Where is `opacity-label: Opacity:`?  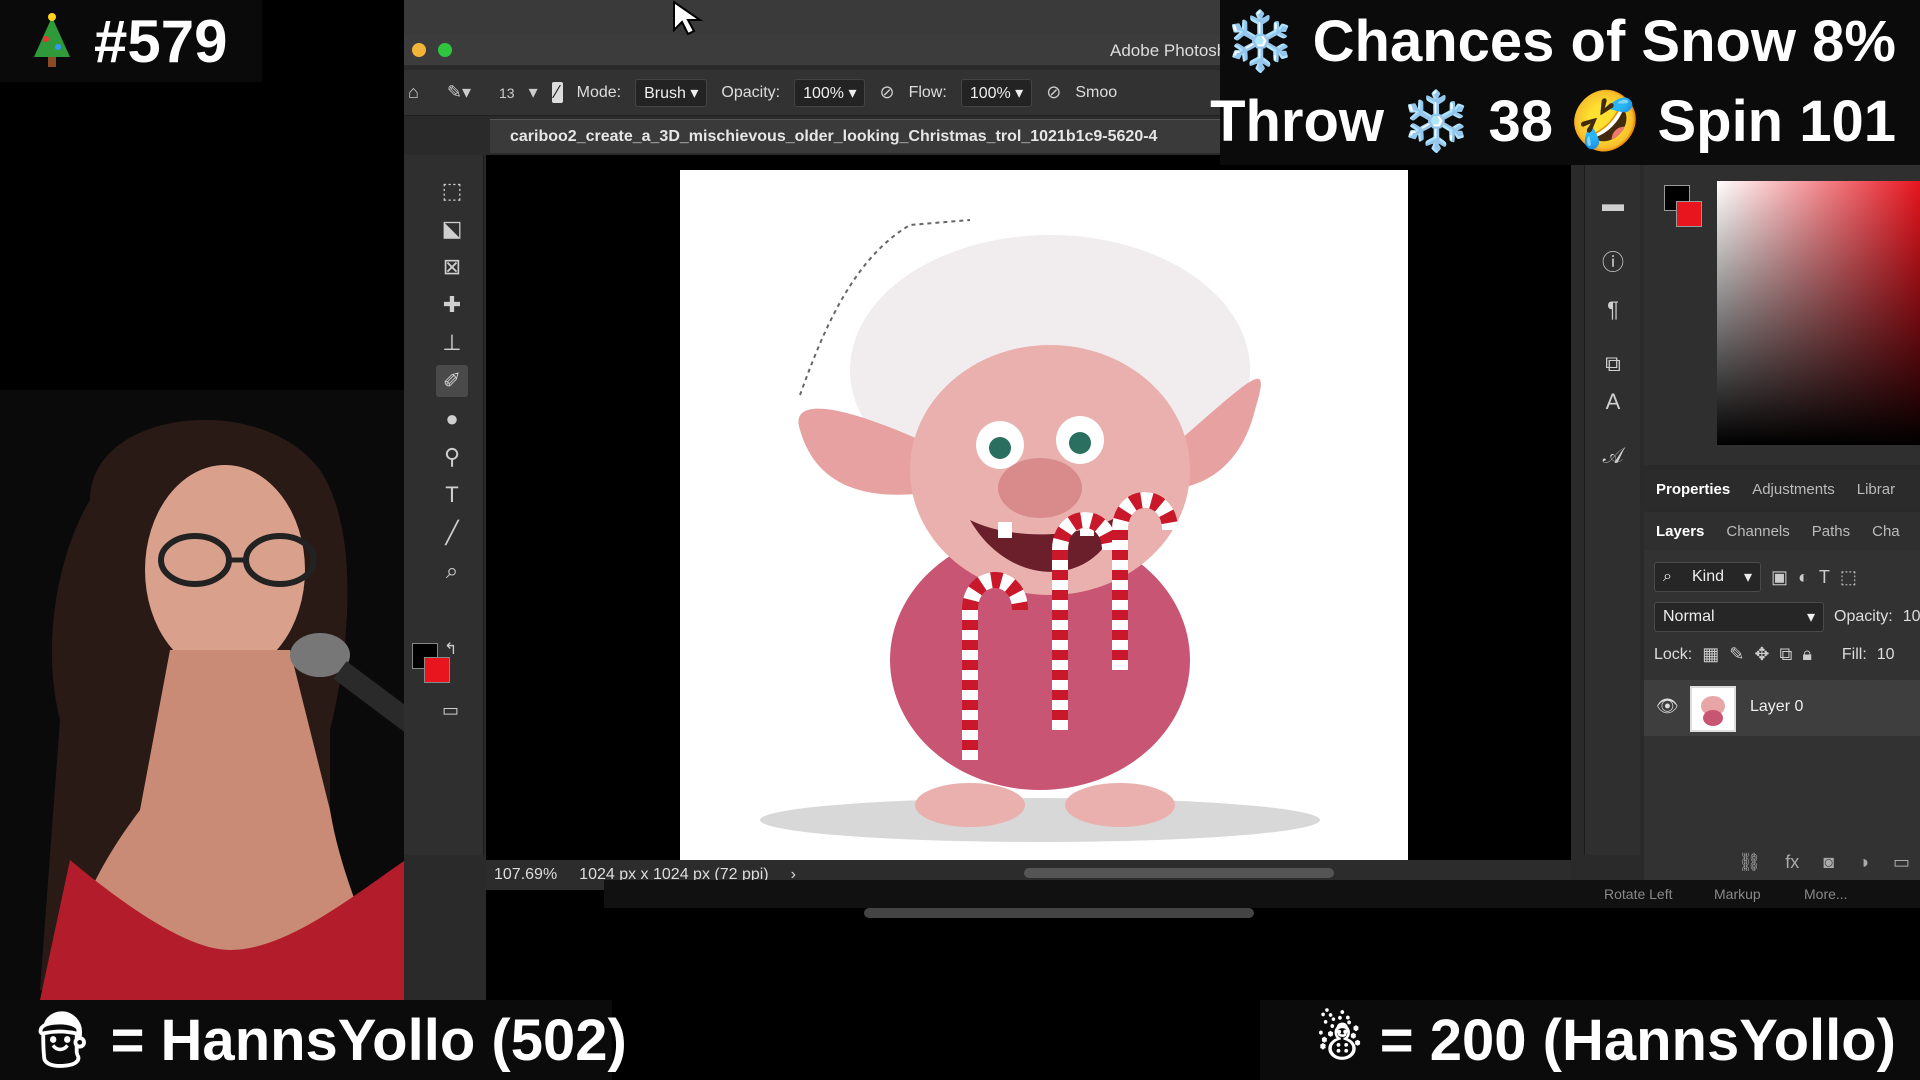
opacity-label: Opacity: is located at coordinates (751, 92).